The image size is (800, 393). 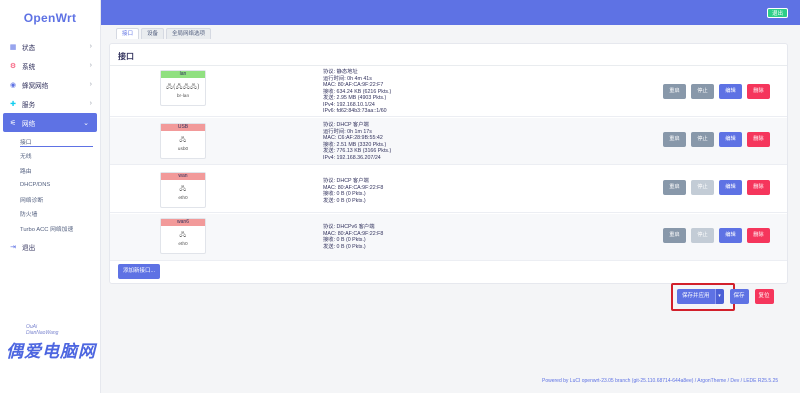 I want to click on tab-bar: 接口 设备 全局网络选项, so click(x=164, y=33).